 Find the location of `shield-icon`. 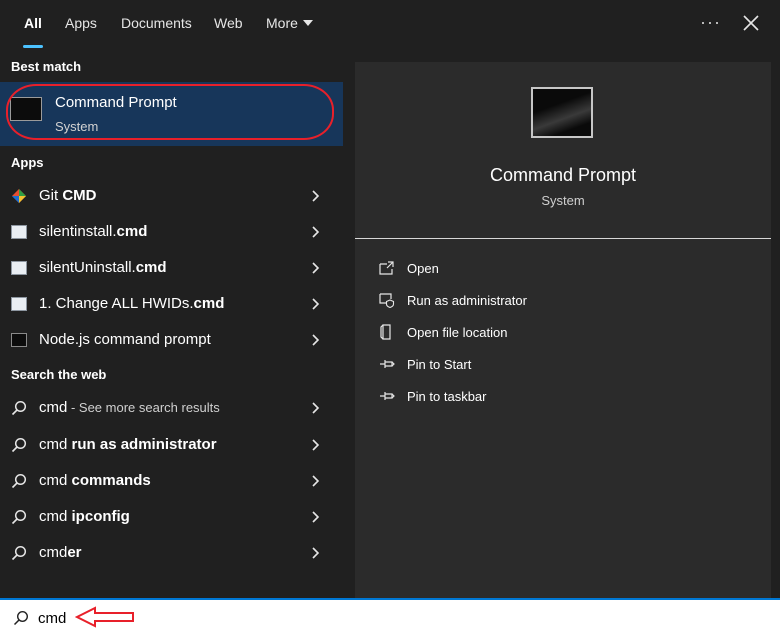

shield-icon is located at coordinates (387, 300).